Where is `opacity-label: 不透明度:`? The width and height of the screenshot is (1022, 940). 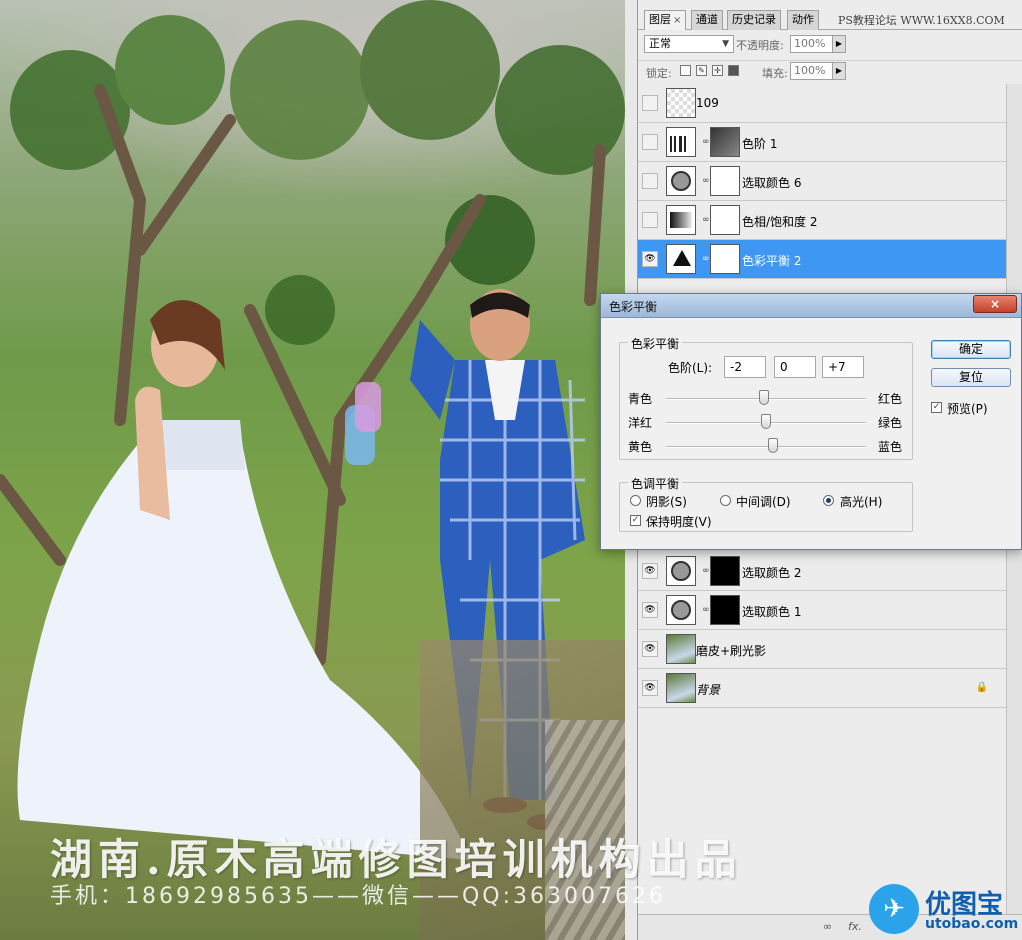 opacity-label: 不透明度: is located at coordinates (760, 45).